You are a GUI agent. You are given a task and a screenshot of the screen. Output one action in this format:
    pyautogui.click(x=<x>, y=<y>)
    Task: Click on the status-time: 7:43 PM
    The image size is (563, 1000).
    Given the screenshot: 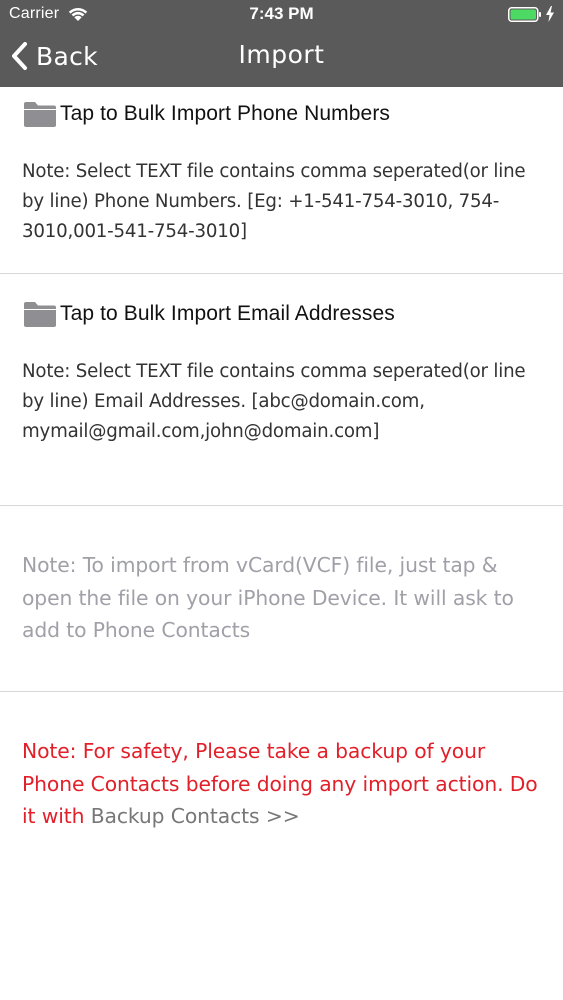 What is the action you would take?
    pyautogui.click(x=281, y=13)
    